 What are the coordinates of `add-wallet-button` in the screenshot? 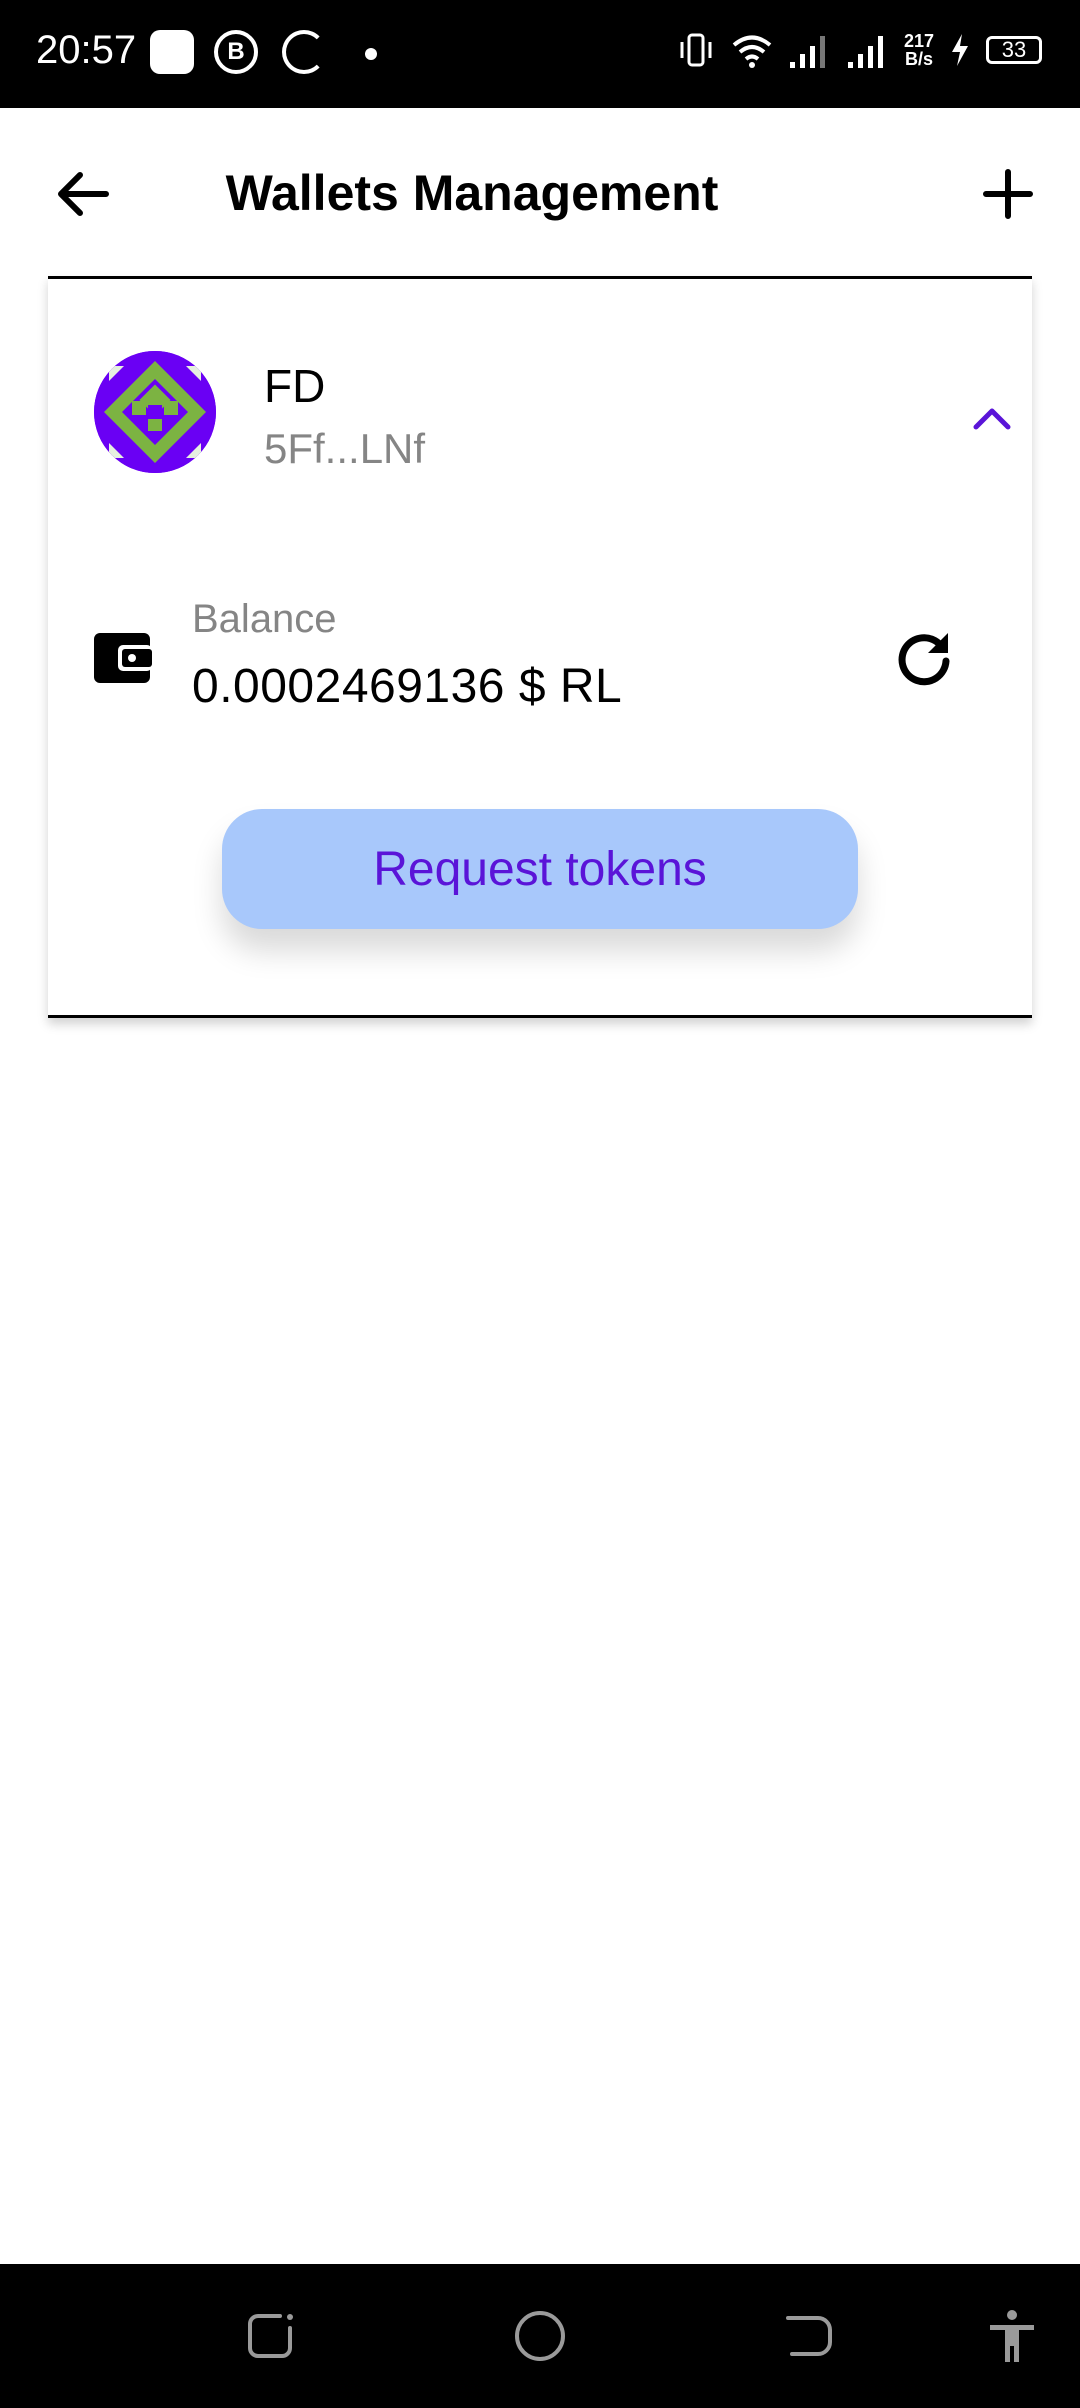 It's located at (1008, 194).